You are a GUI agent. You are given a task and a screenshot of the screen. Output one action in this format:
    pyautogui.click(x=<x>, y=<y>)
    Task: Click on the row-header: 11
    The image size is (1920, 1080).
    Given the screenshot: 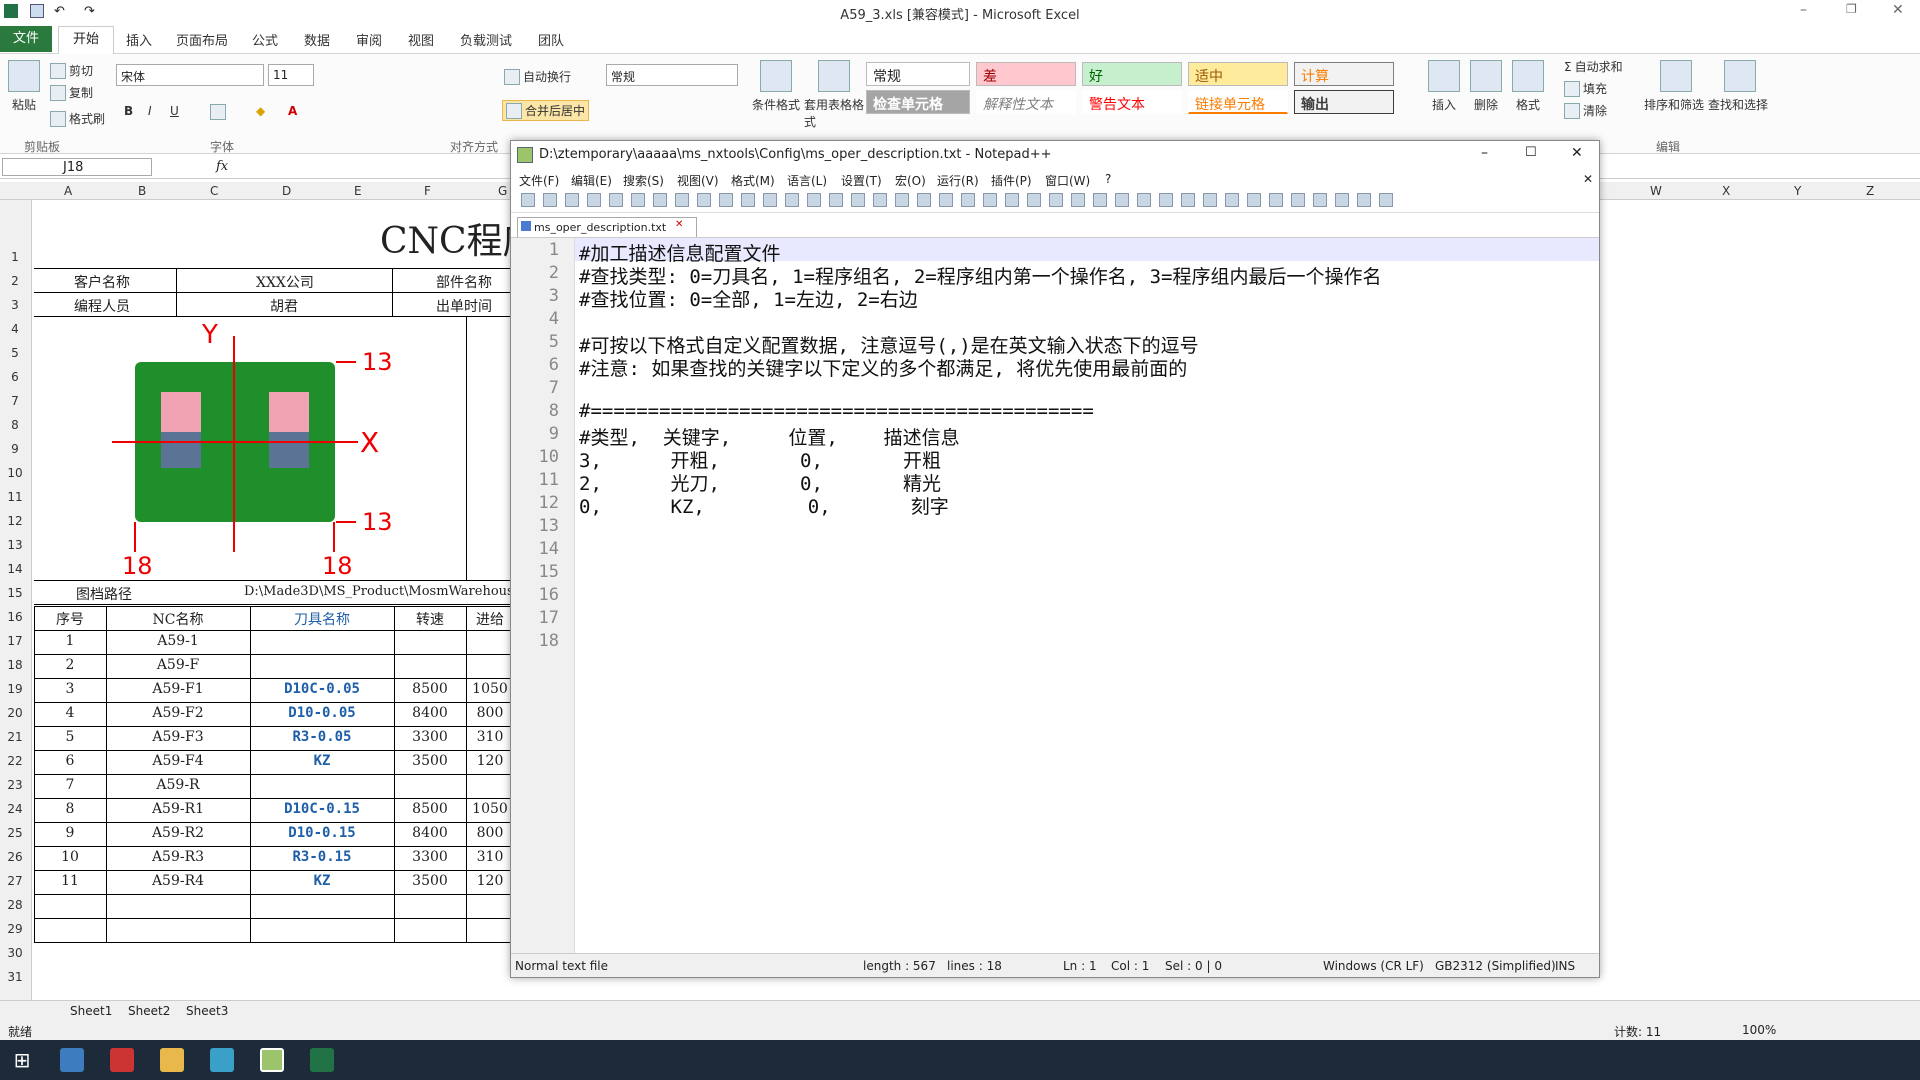 What is the action you would take?
    pyautogui.click(x=15, y=497)
    